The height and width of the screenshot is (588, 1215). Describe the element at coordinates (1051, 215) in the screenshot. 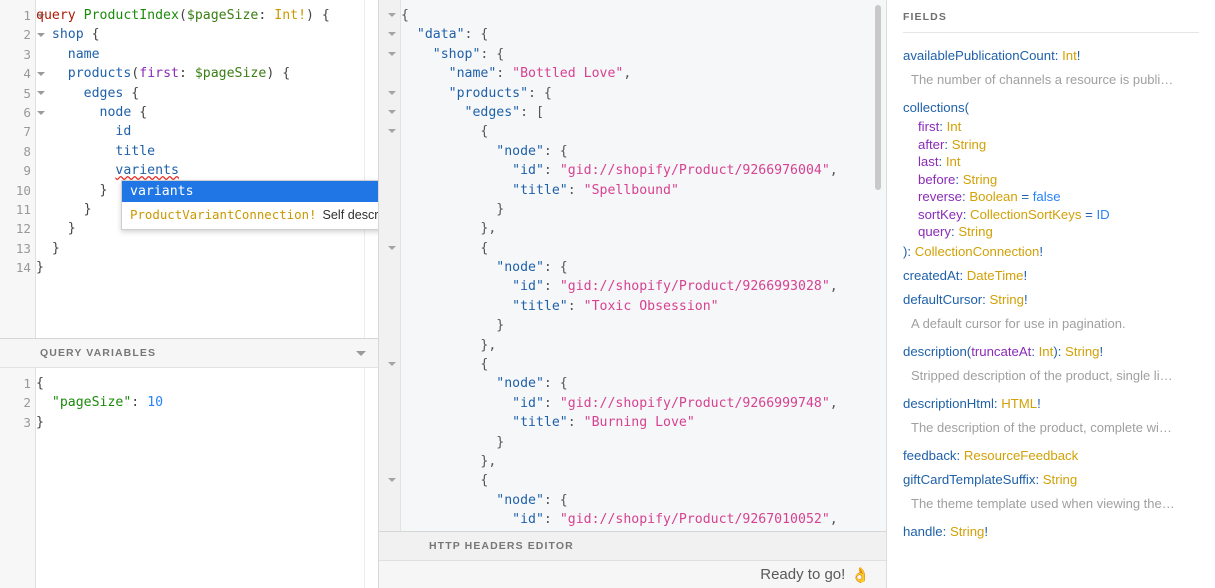

I see `docs-argument: sortKey: CollectionSortKeys = ID` at that location.